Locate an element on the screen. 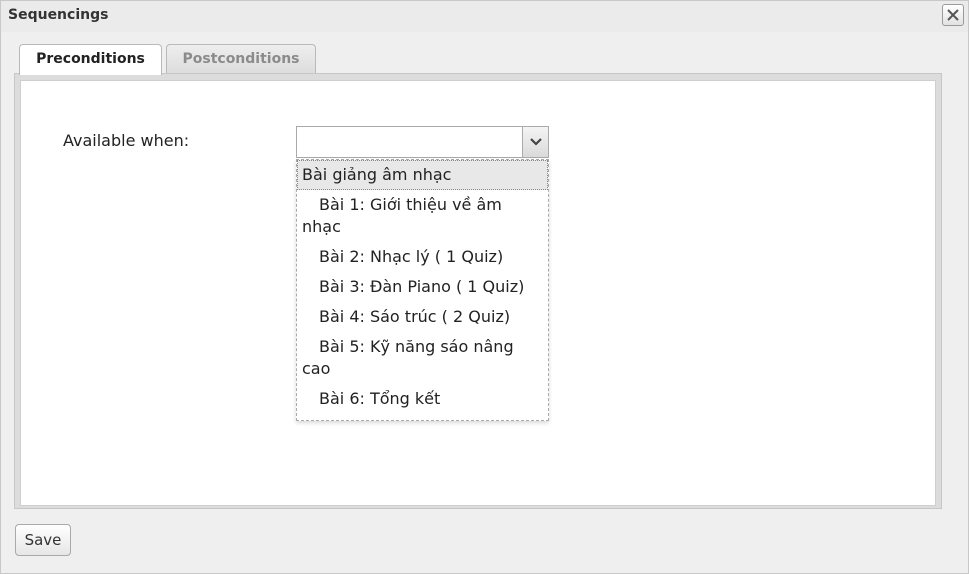 This screenshot has height=574, width=969. close-button is located at coordinates (953, 15).